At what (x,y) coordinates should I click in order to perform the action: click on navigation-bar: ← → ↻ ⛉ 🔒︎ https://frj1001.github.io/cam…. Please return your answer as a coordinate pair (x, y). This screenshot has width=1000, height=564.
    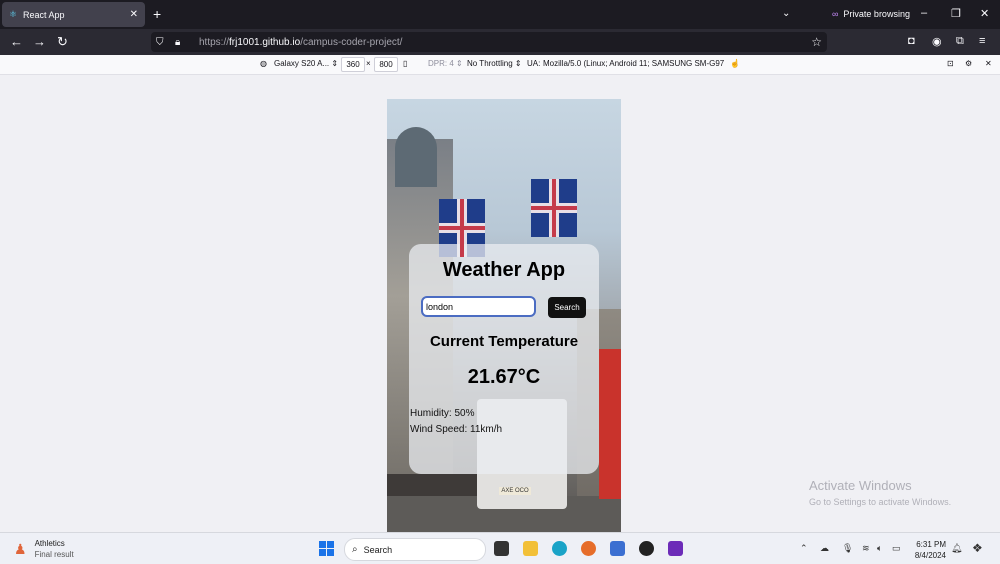
    Looking at the image, I should click on (500, 42).